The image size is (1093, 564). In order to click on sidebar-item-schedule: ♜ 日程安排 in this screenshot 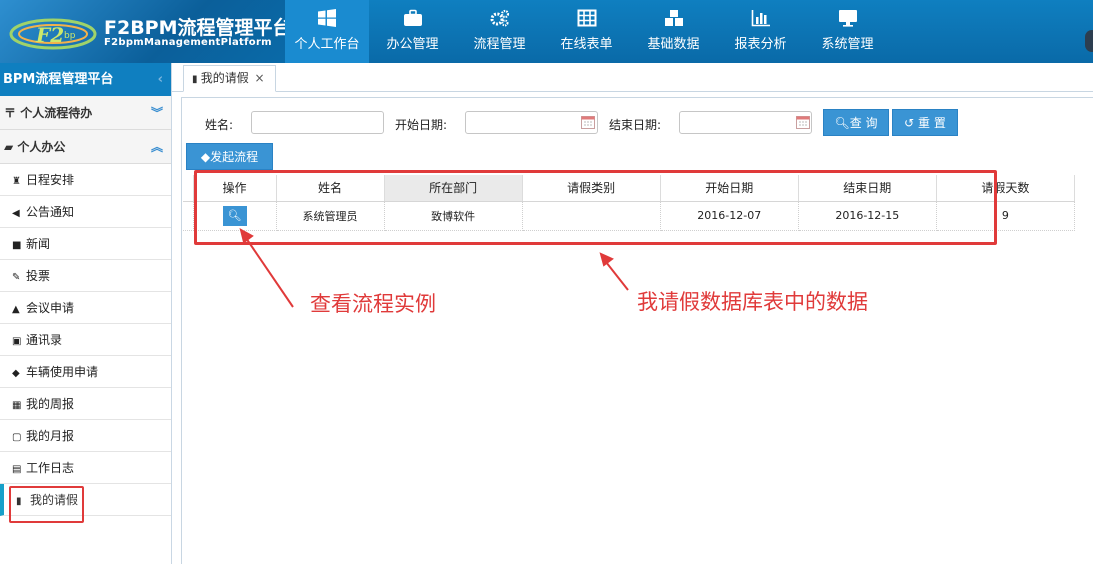, I will do `click(85, 180)`.